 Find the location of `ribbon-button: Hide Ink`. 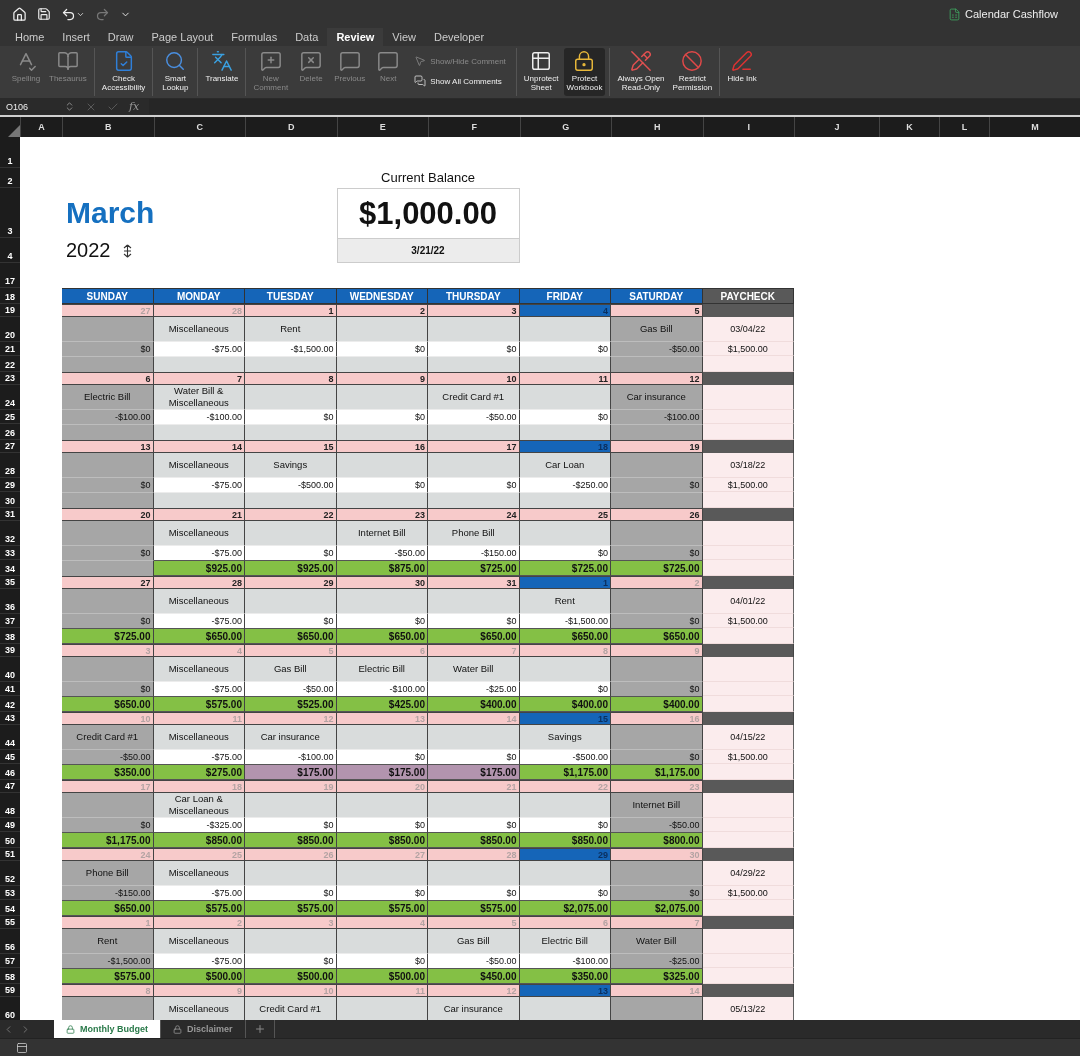

ribbon-button: Hide Ink is located at coordinates (742, 72).